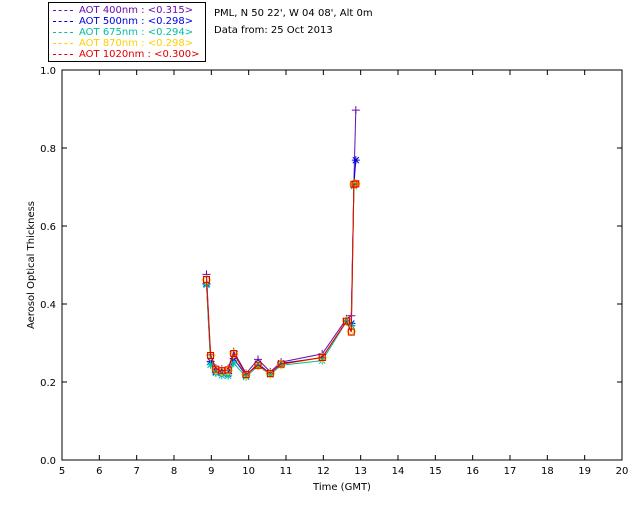 This screenshot has width=640, height=512. What do you see at coordinates (286, 471) in the screenshot?
I see `x-tick-label: 11` at bounding box center [286, 471].